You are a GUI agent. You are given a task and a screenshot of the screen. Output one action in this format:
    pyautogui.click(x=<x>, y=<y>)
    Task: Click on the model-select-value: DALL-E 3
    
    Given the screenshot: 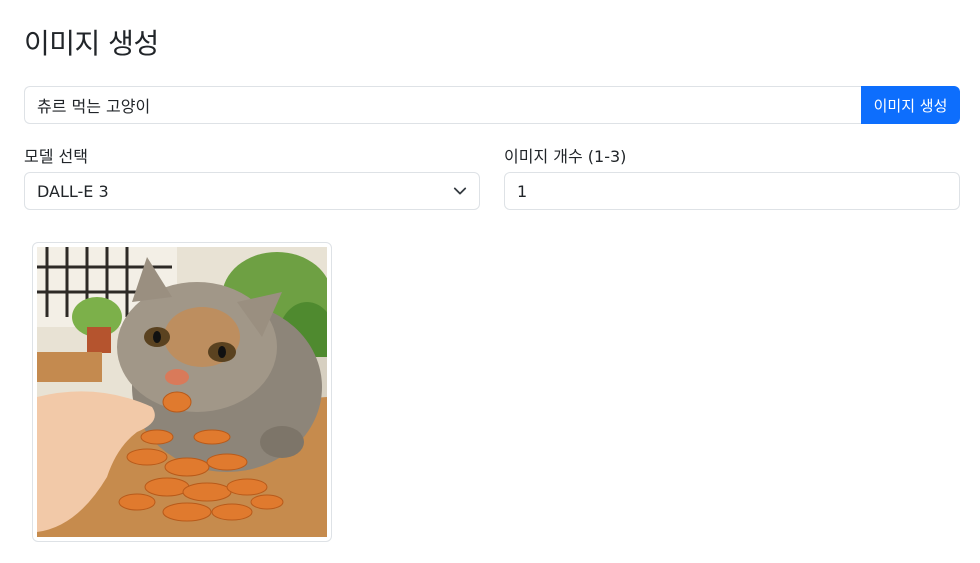 What is the action you would take?
    pyautogui.click(x=73, y=191)
    